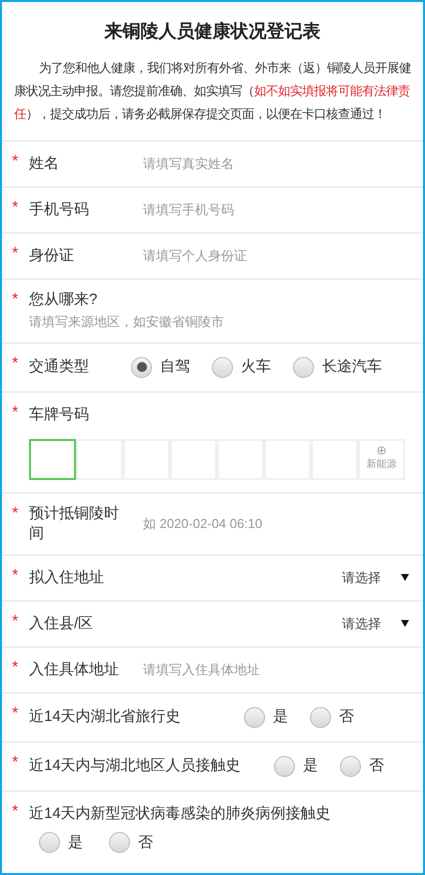 This screenshot has width=425, height=875. I want to click on radio-option: 火车, so click(241, 367).